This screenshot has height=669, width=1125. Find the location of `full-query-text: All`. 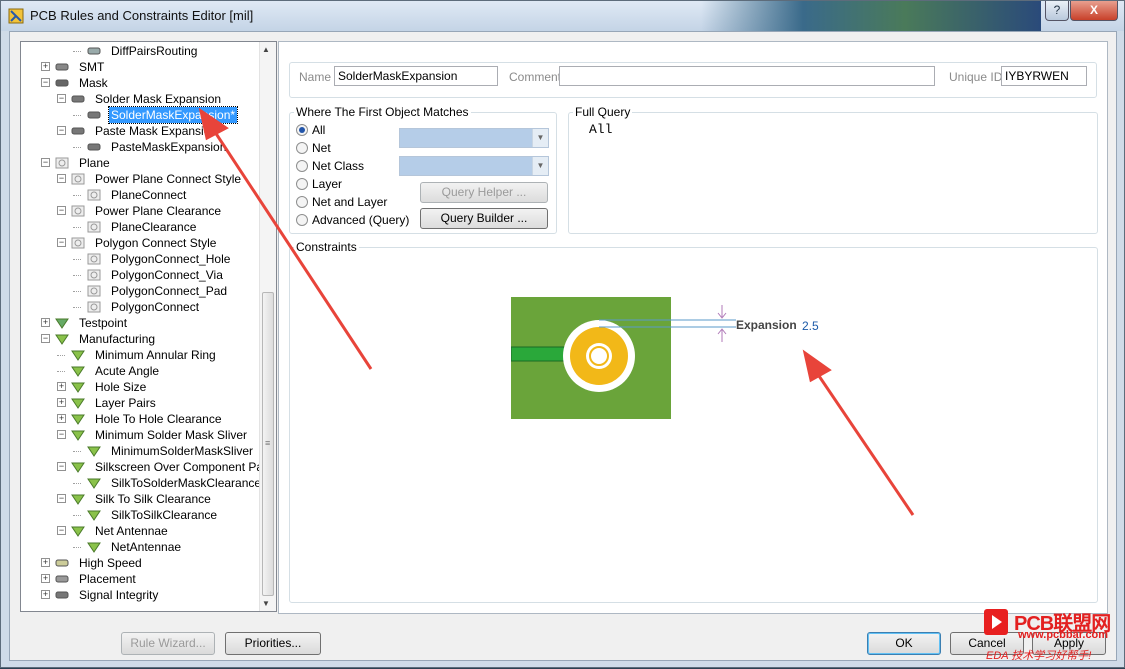

full-query-text: All is located at coordinates (600, 129).